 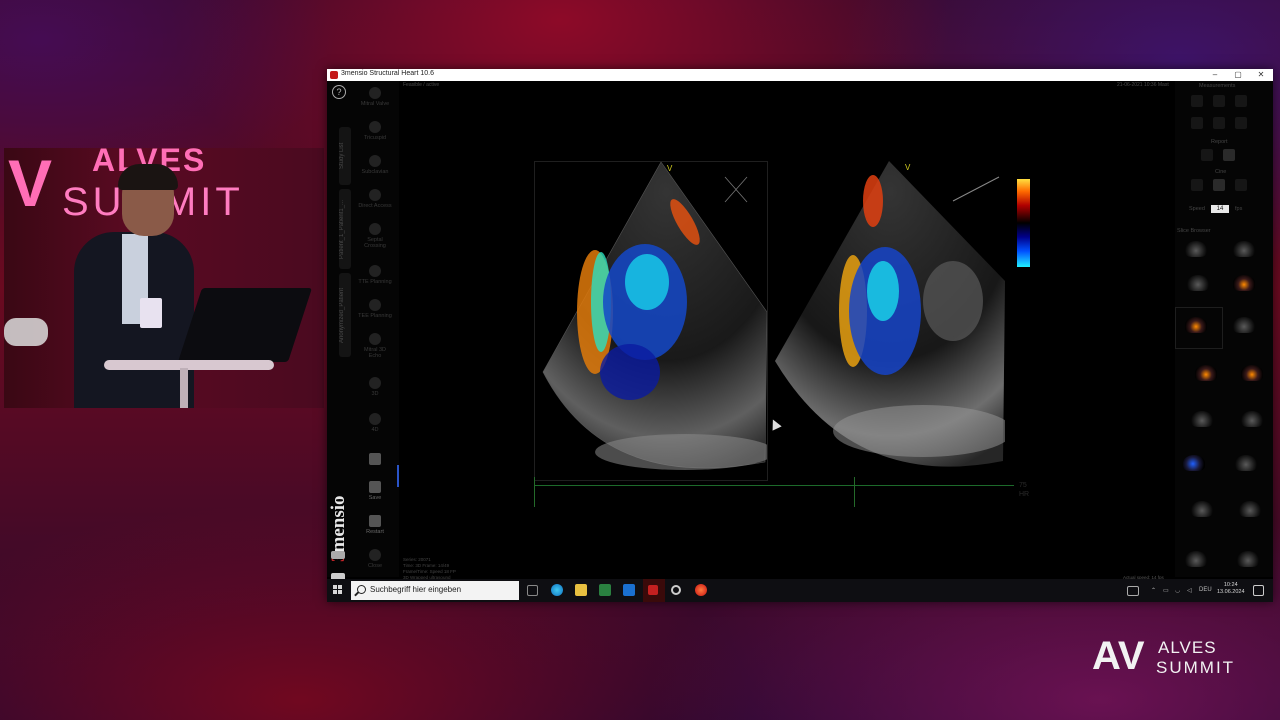 What do you see at coordinates (375, 498) in the screenshot?
I see `save-label: Save` at bounding box center [375, 498].